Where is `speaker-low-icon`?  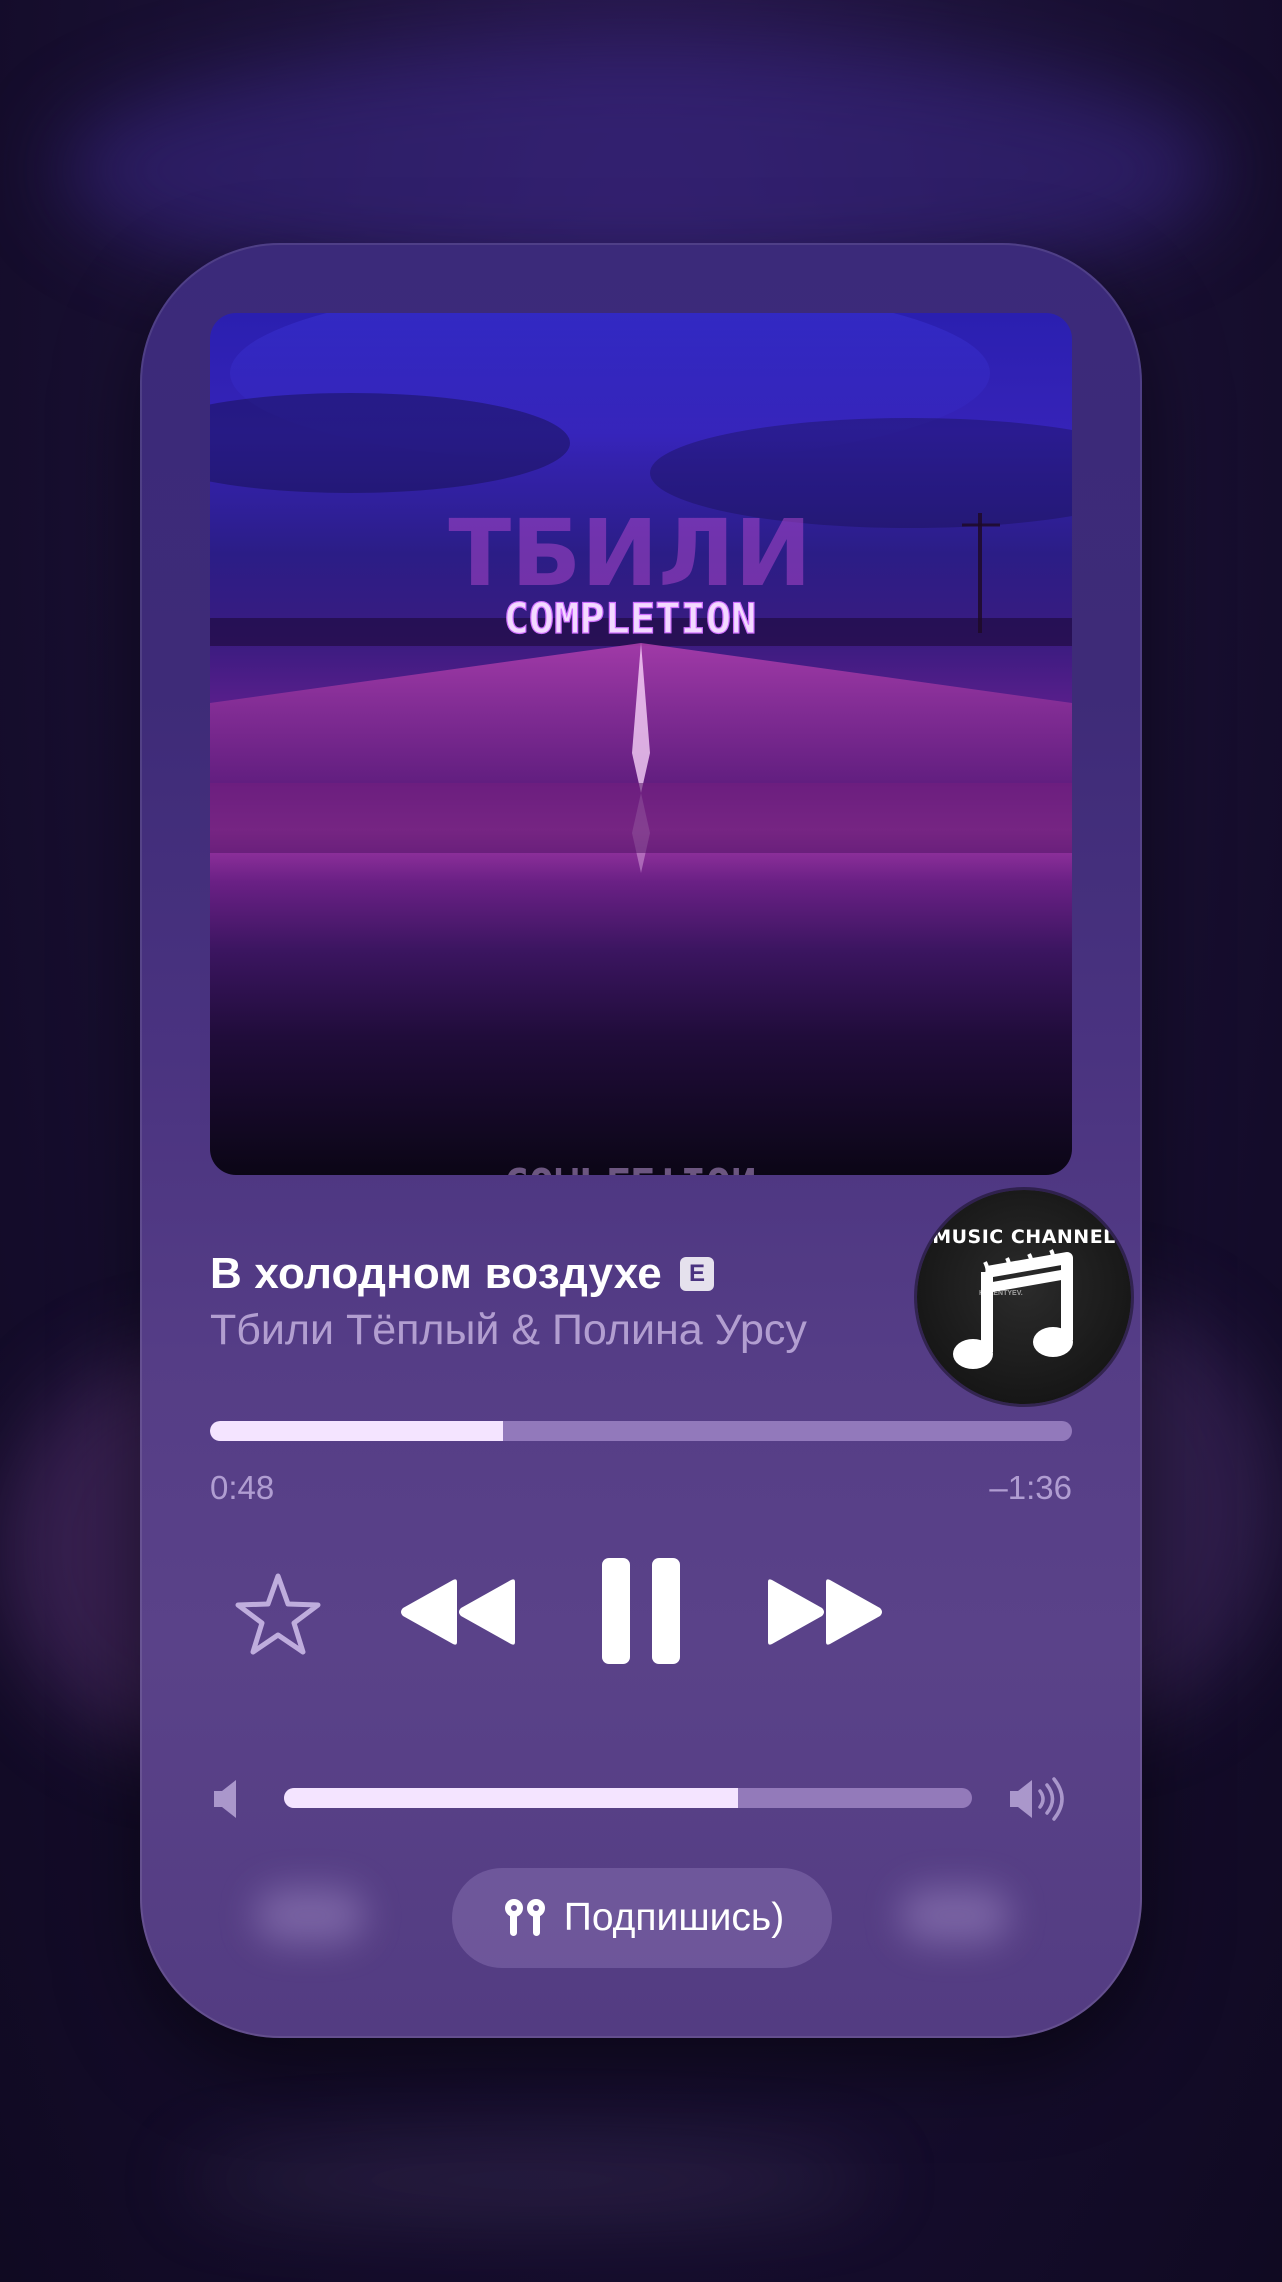 speaker-low-icon is located at coordinates (225, 1799).